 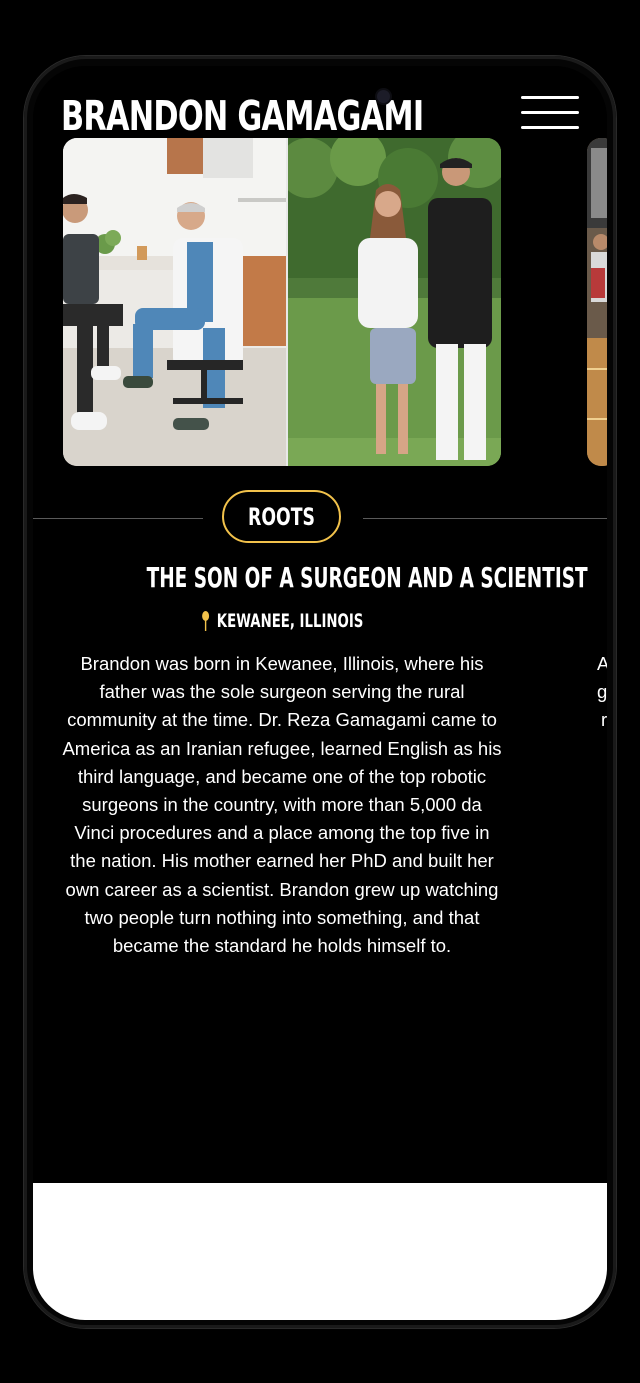 What do you see at coordinates (550, 97) in the screenshot?
I see `hamburger-icon` at bounding box center [550, 97].